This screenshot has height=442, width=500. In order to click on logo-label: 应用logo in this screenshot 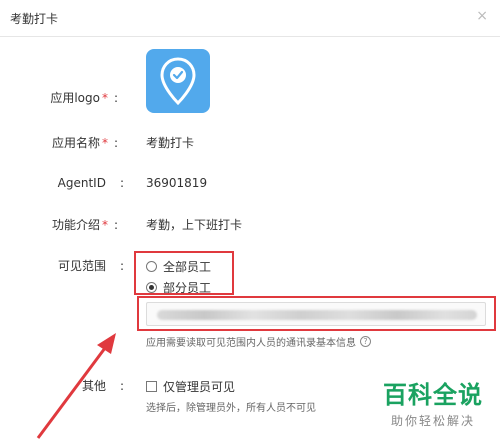, I will do `click(75, 98)`.